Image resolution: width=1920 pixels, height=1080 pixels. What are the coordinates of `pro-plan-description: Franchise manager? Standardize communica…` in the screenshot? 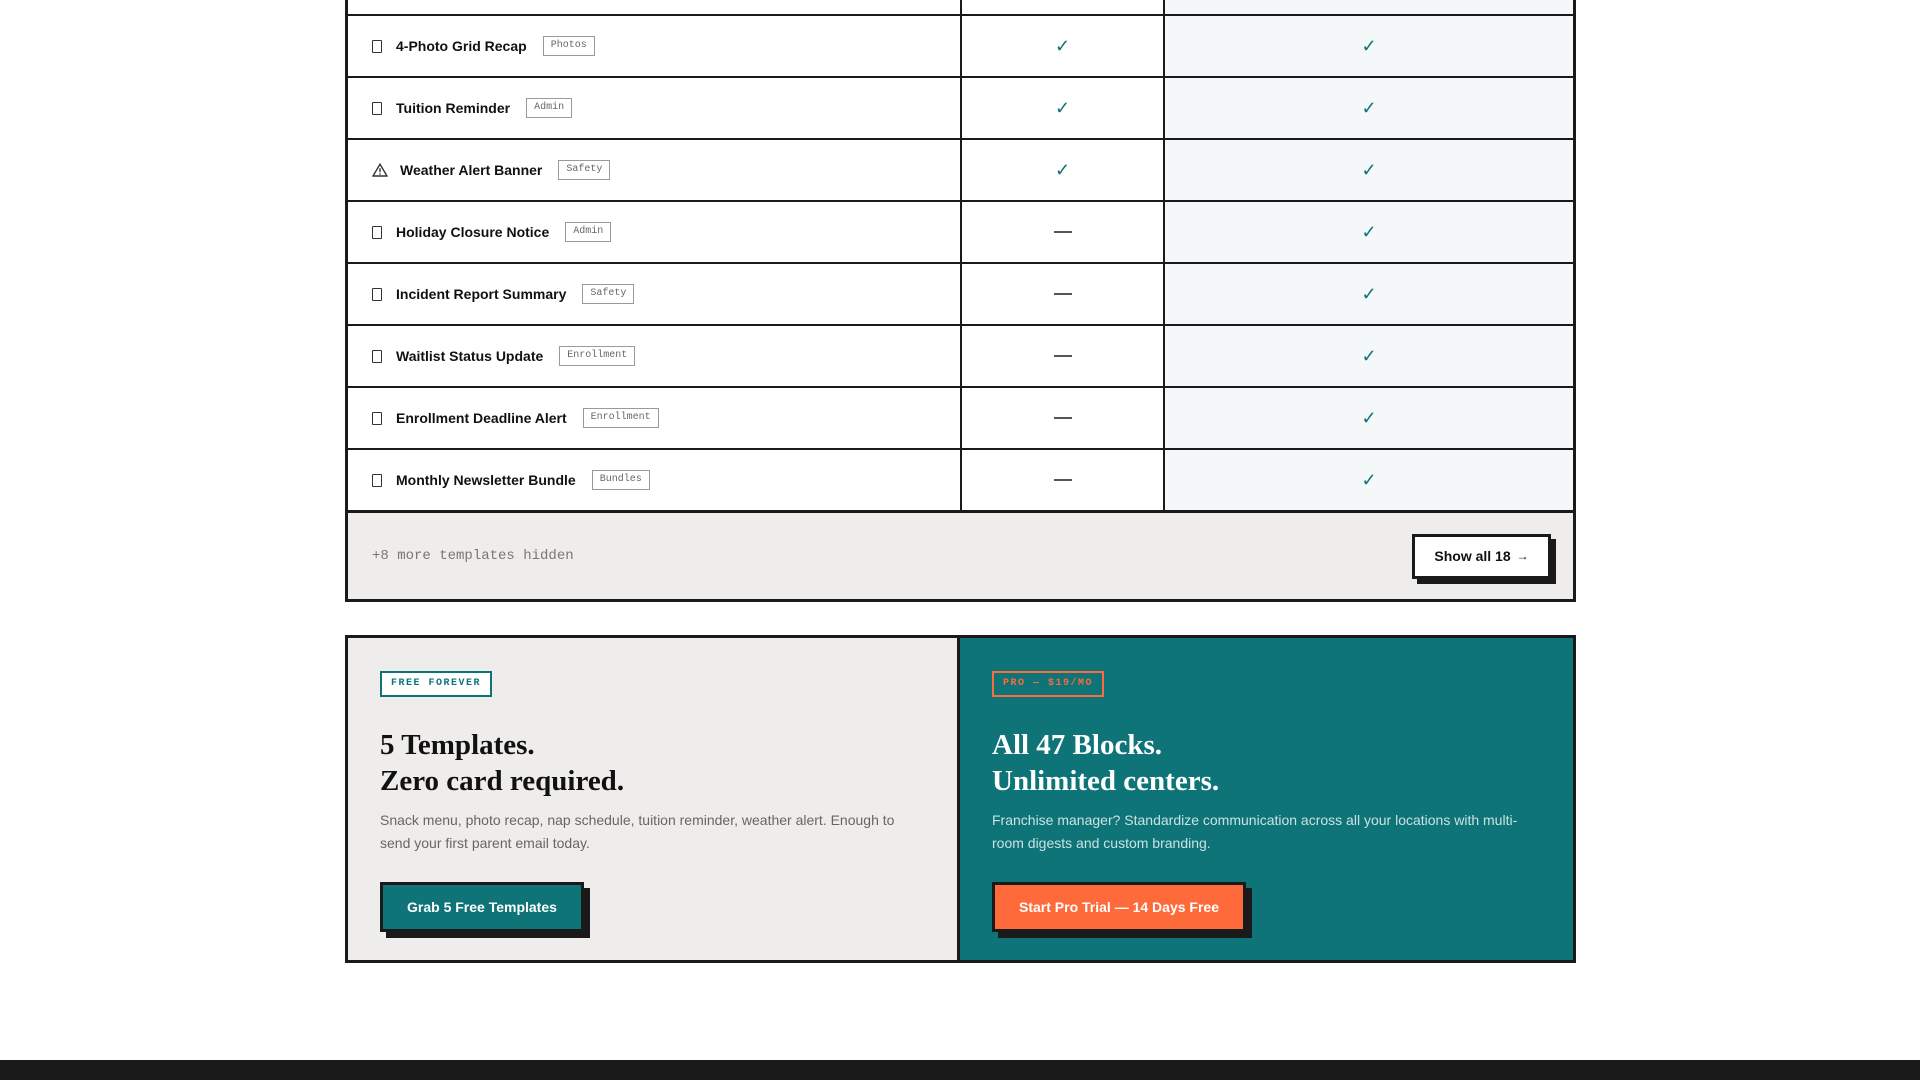 It's located at (1255, 831).